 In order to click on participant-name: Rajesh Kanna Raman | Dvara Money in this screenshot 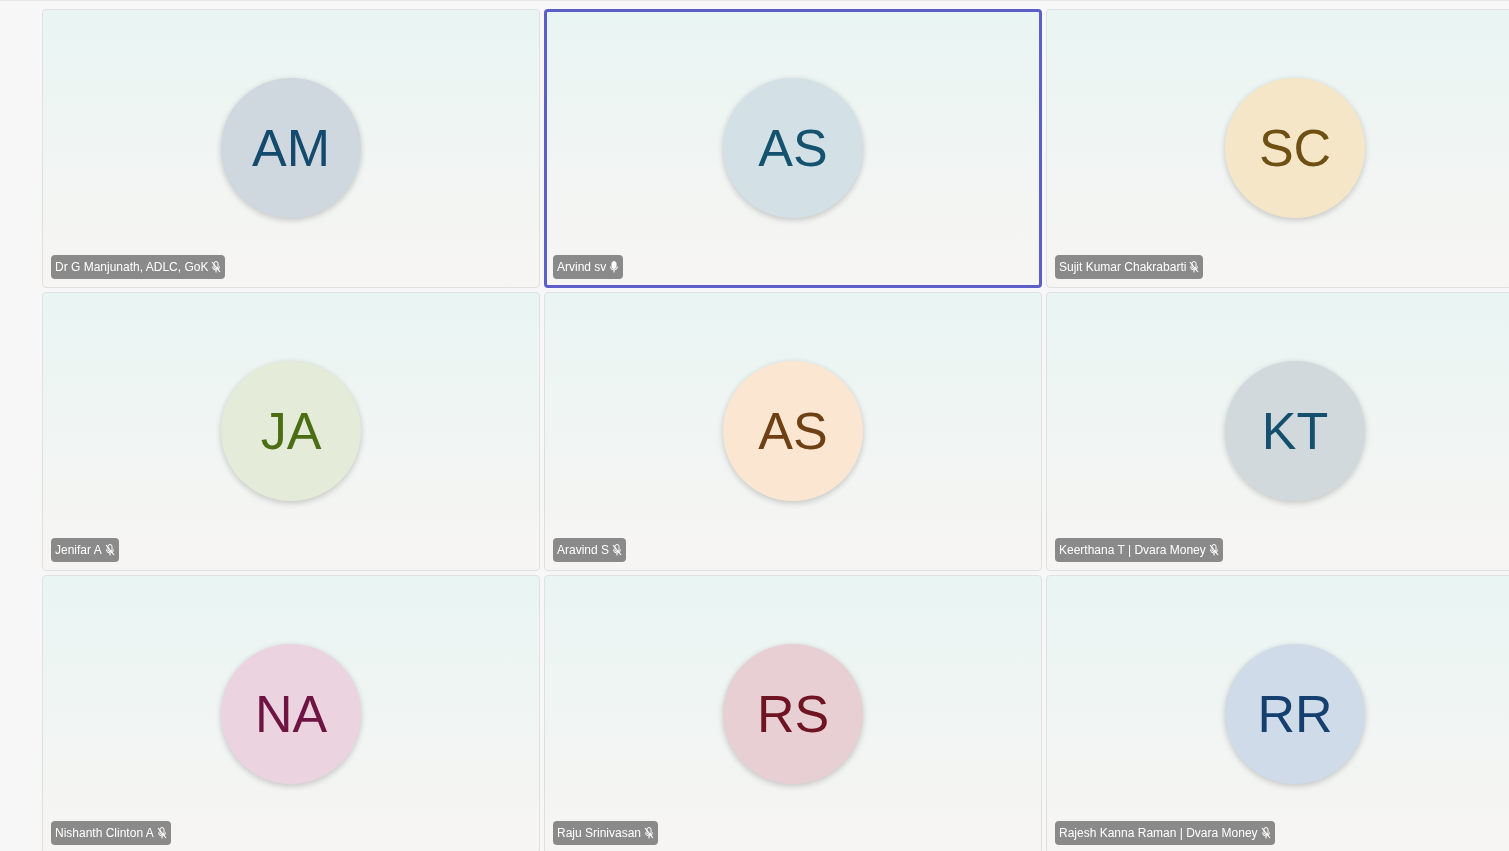, I will do `click(1158, 833)`.